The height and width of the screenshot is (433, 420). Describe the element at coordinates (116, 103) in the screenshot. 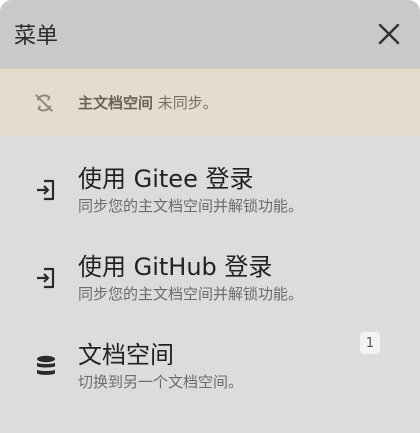

I see `workspace-label: 主文档空间` at that location.